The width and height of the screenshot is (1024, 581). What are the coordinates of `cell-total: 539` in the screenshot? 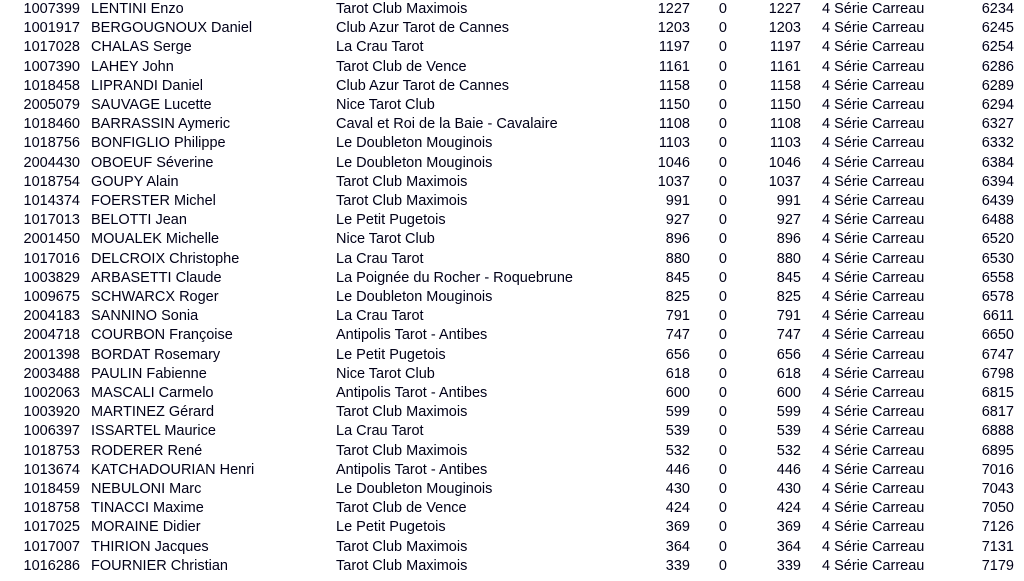 It's located at (788, 431).